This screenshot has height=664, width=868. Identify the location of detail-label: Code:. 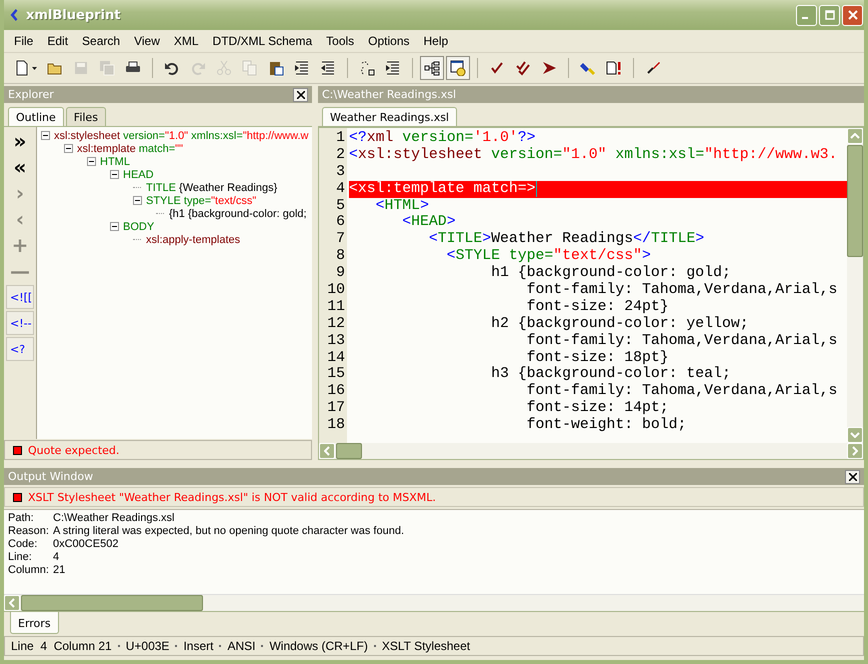
(23, 544).